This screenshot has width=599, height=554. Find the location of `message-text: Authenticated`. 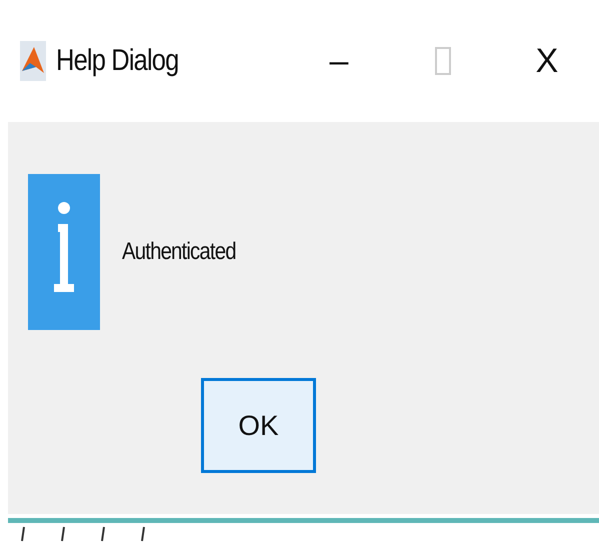

message-text: Authenticated is located at coordinates (179, 252).